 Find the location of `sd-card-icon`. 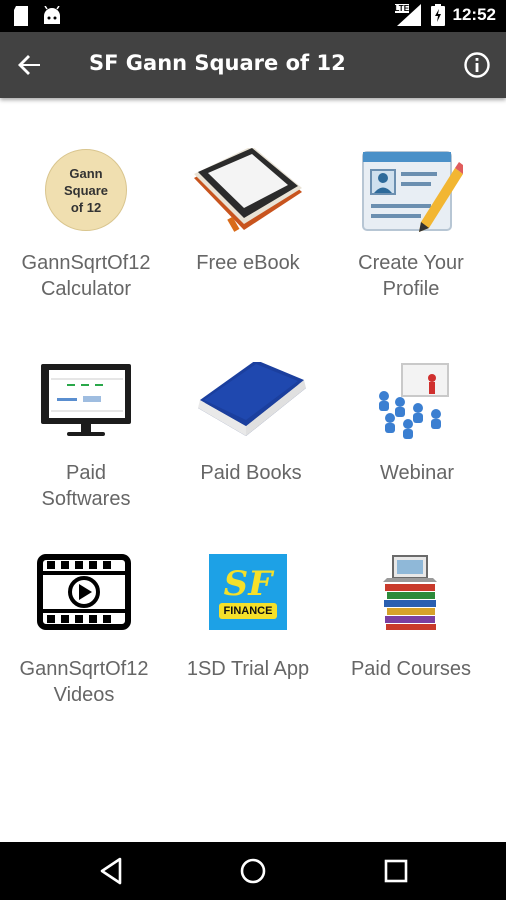

sd-card-icon is located at coordinates (21, 16).